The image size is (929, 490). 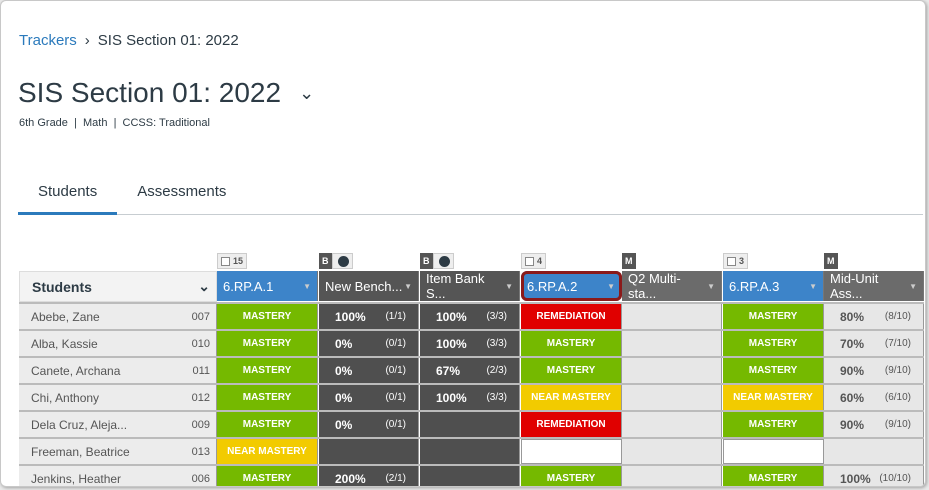 I want to click on tab-assessments: Assessments, so click(x=181, y=194).